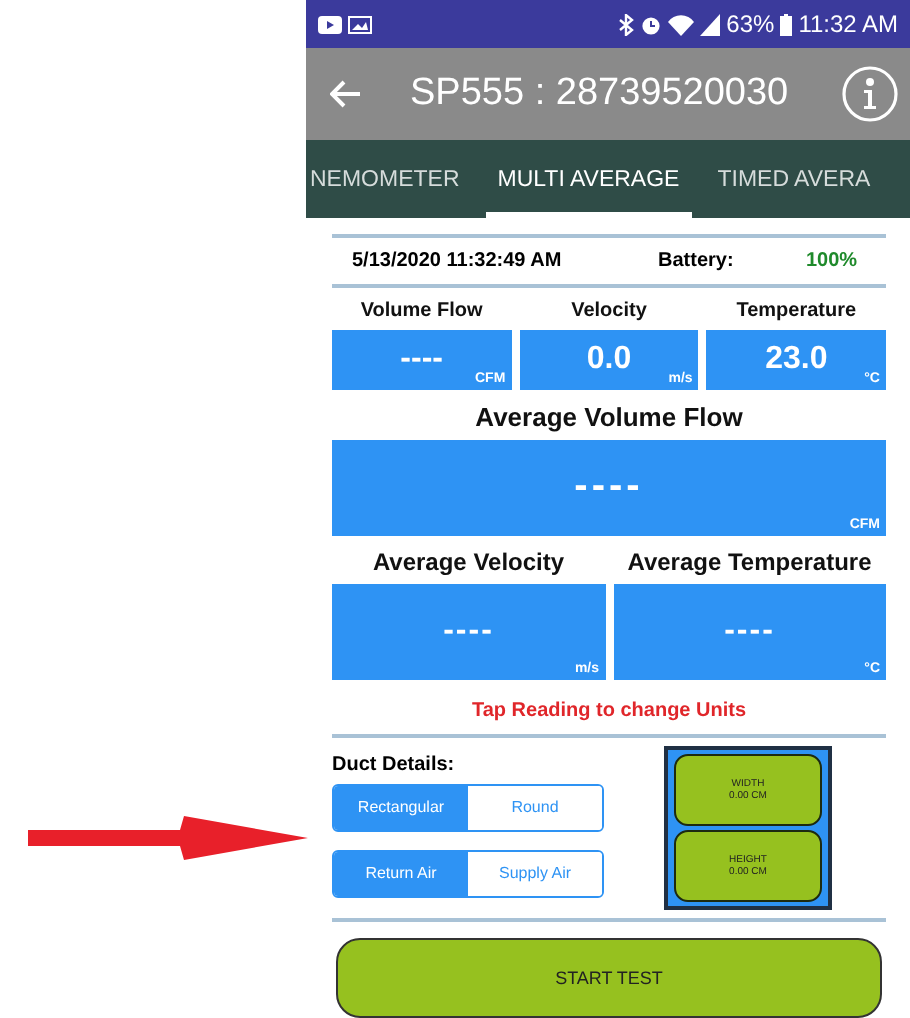 This screenshot has width=910, height=1018. I want to click on back-arrow-icon, so click(346, 94).